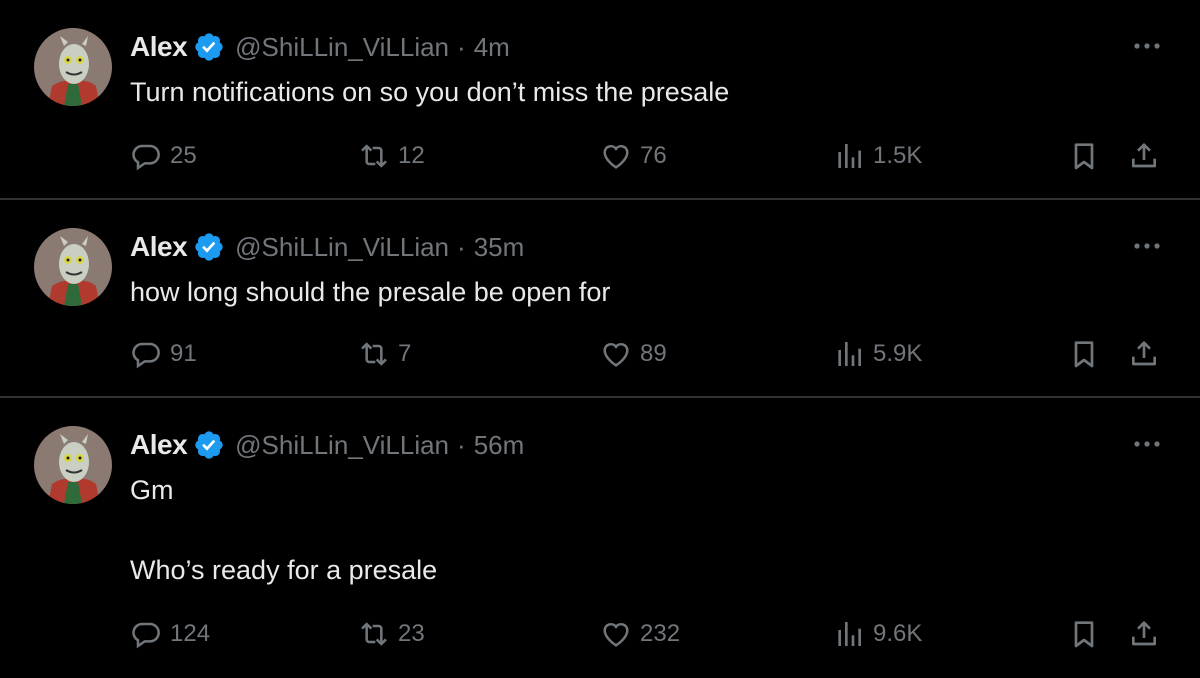  I want to click on views-button: 1.5K, so click(877, 156).